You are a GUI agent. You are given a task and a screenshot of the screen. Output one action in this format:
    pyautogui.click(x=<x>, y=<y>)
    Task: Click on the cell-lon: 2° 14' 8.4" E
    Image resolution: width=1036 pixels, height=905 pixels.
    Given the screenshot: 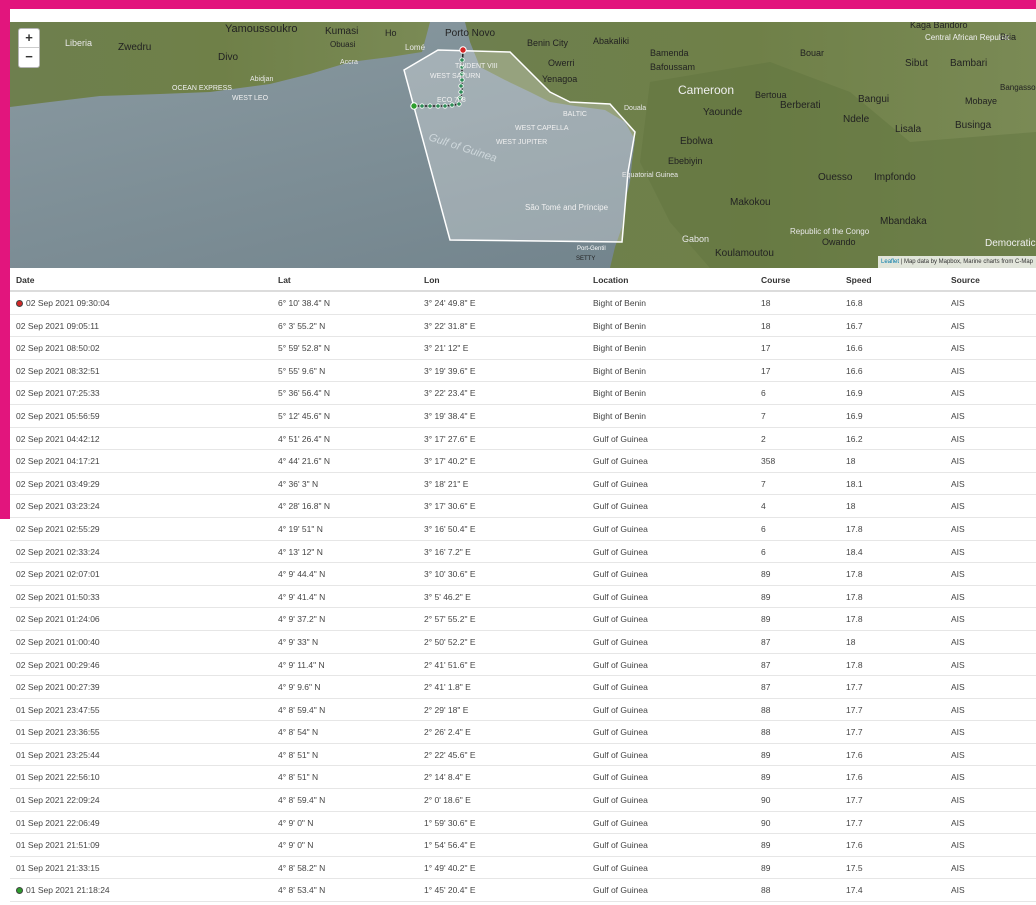 What is the action you would take?
    pyautogui.click(x=447, y=777)
    